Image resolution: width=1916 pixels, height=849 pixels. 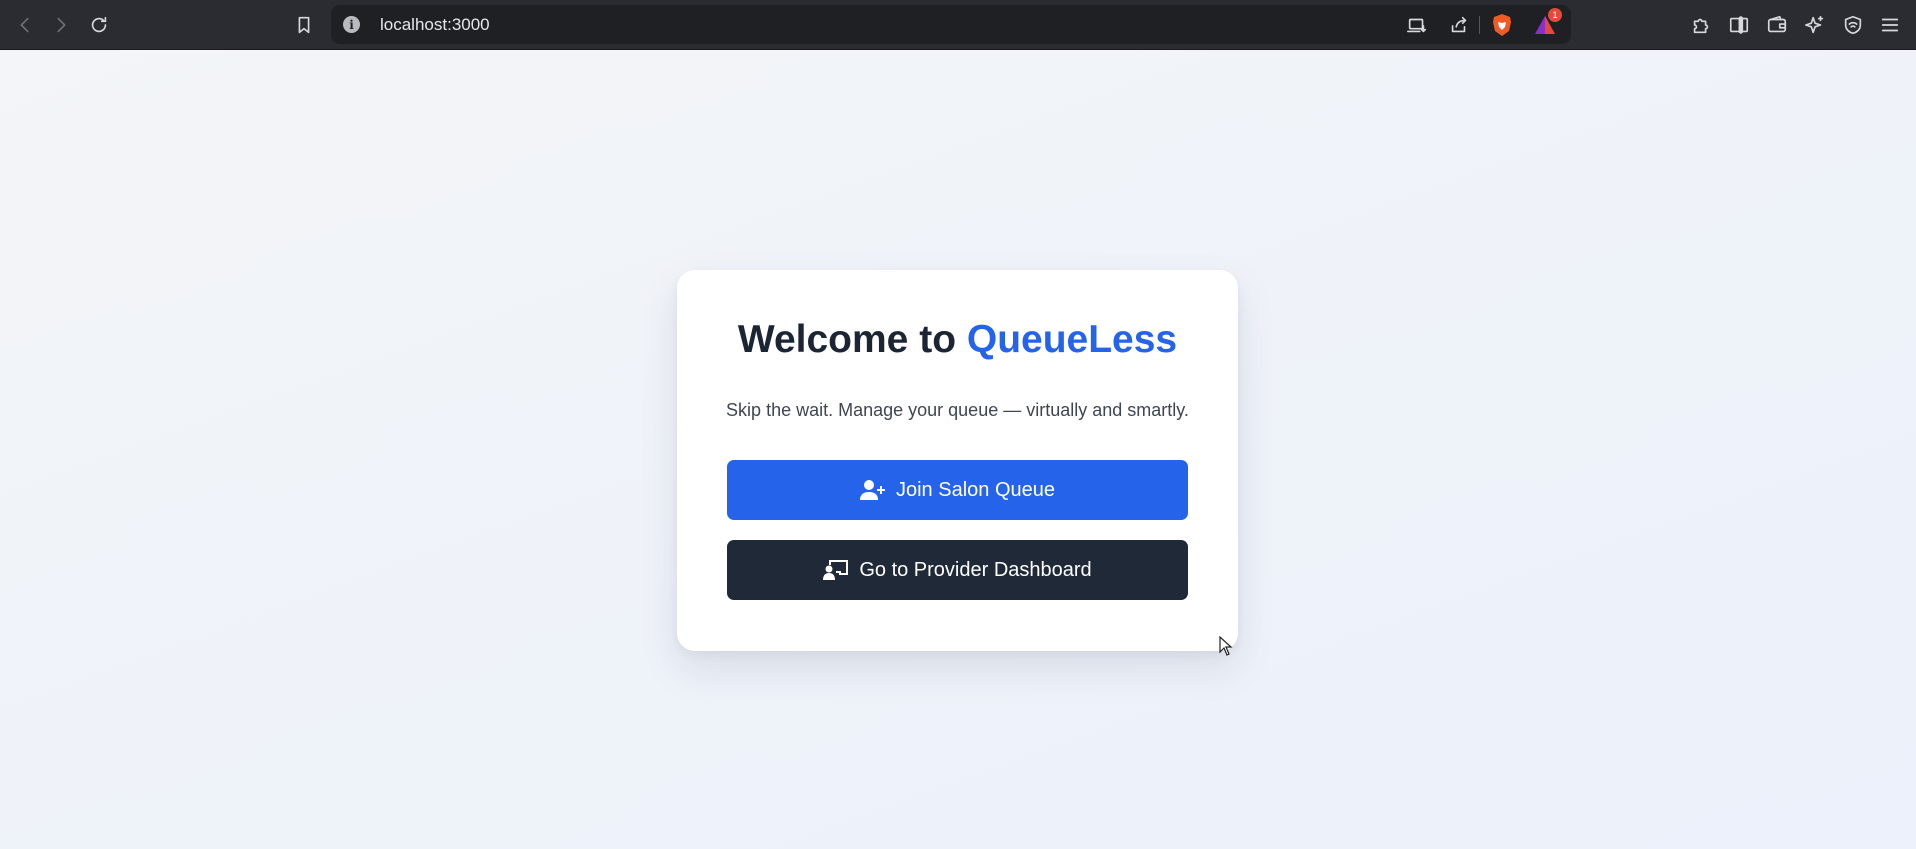 I want to click on install-app-icon, so click(x=1417, y=25).